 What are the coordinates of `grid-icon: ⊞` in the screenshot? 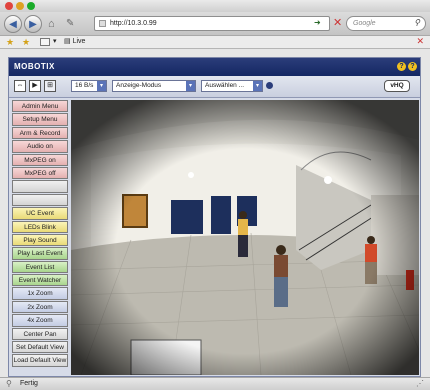 It's located at (50, 86).